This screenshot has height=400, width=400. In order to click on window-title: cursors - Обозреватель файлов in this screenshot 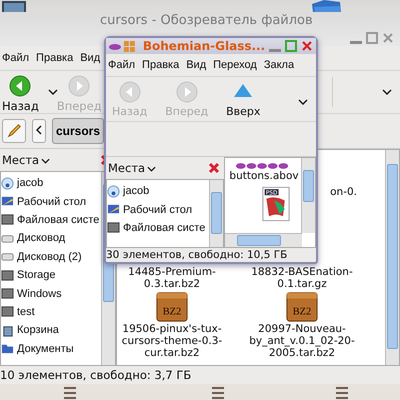, I will do `click(206, 21)`.